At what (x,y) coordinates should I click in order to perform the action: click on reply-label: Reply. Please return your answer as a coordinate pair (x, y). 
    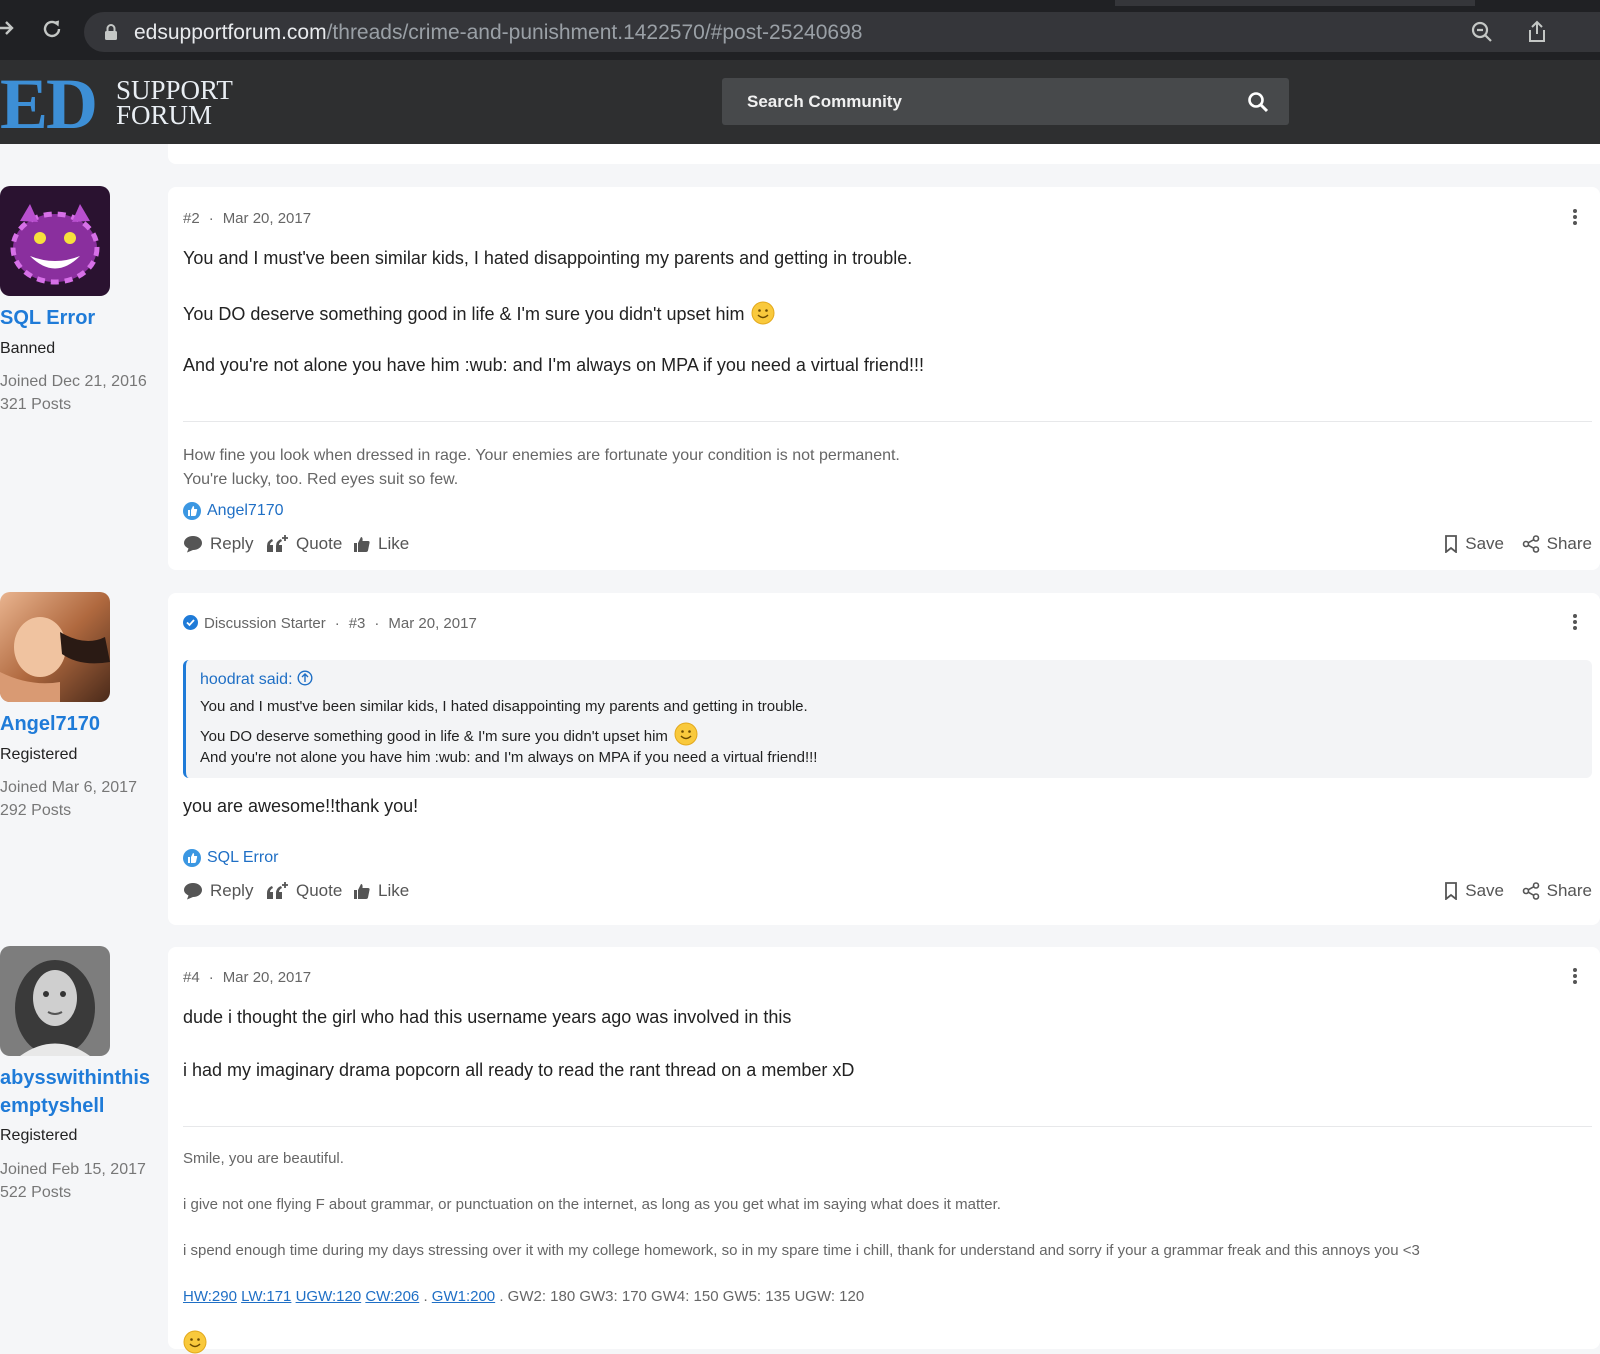
    Looking at the image, I should click on (232, 543).